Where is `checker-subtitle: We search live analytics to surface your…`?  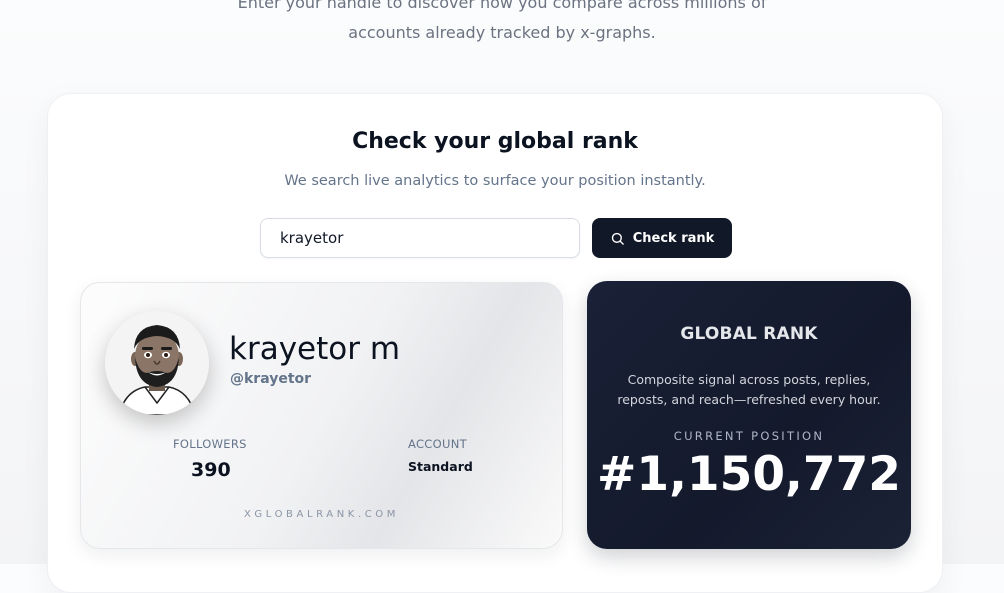 checker-subtitle: We search live analytics to surface your… is located at coordinates (495, 181).